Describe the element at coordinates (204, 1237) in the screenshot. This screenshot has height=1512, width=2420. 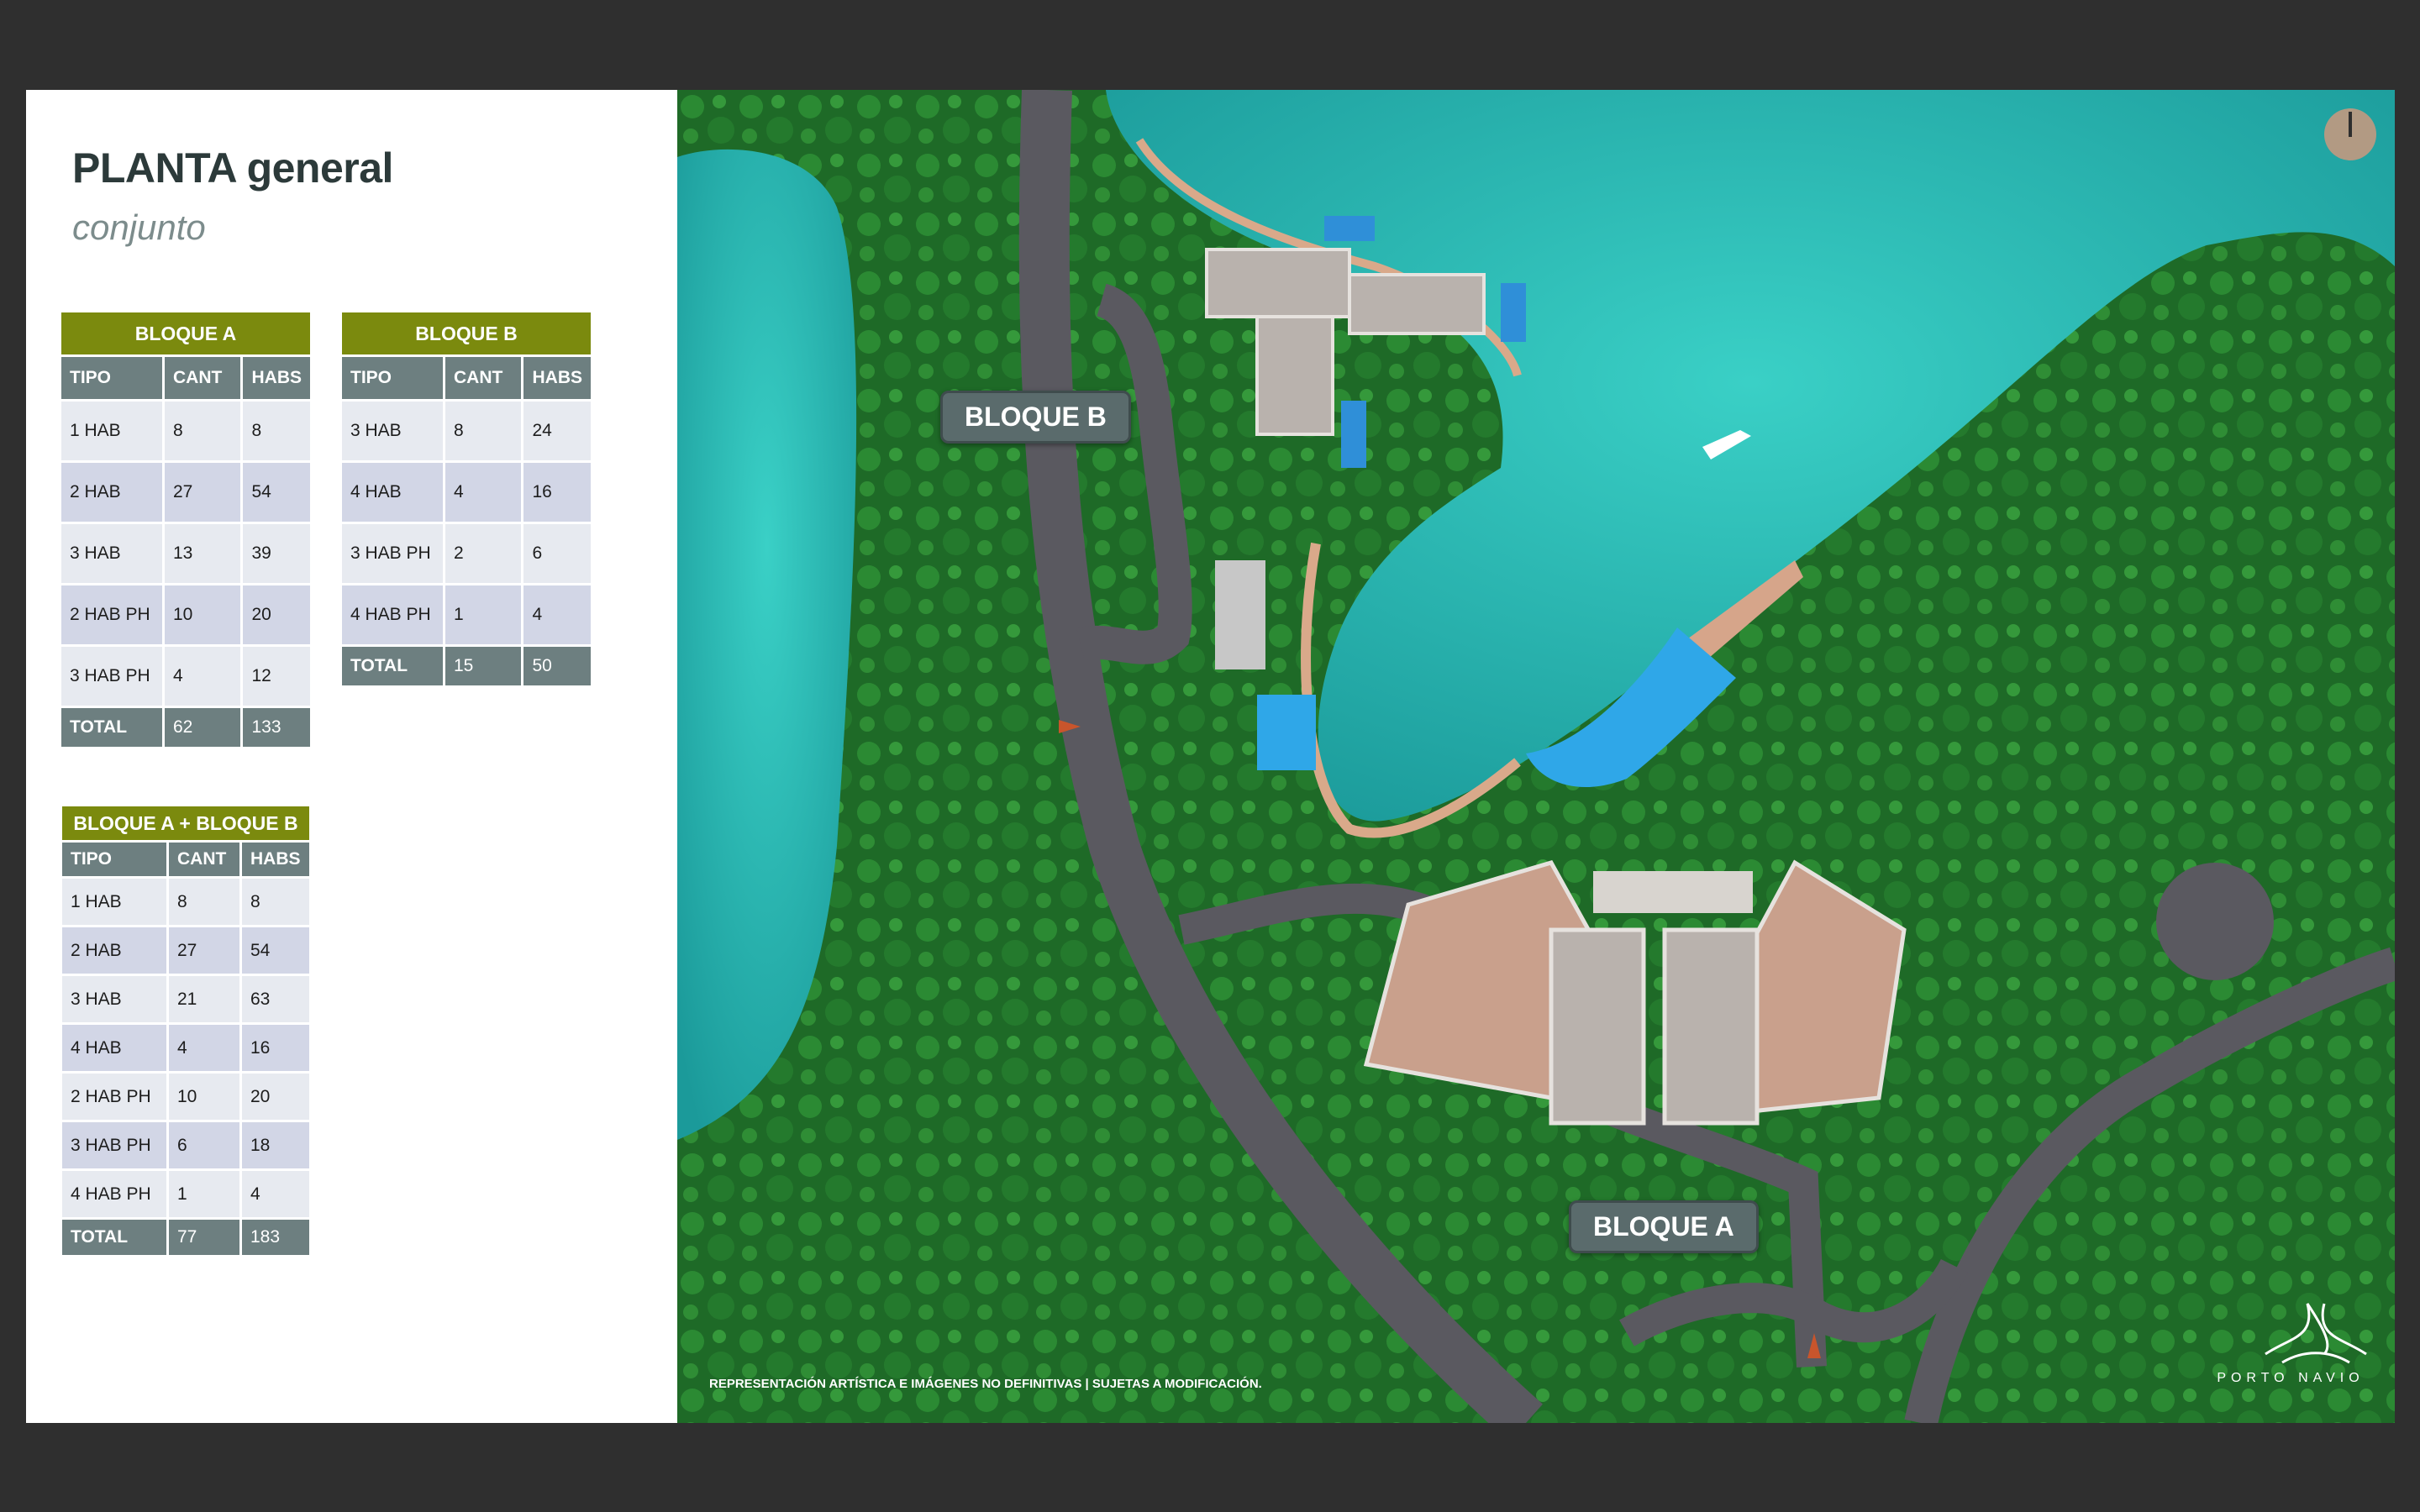
I see `cell-cant: 77` at that location.